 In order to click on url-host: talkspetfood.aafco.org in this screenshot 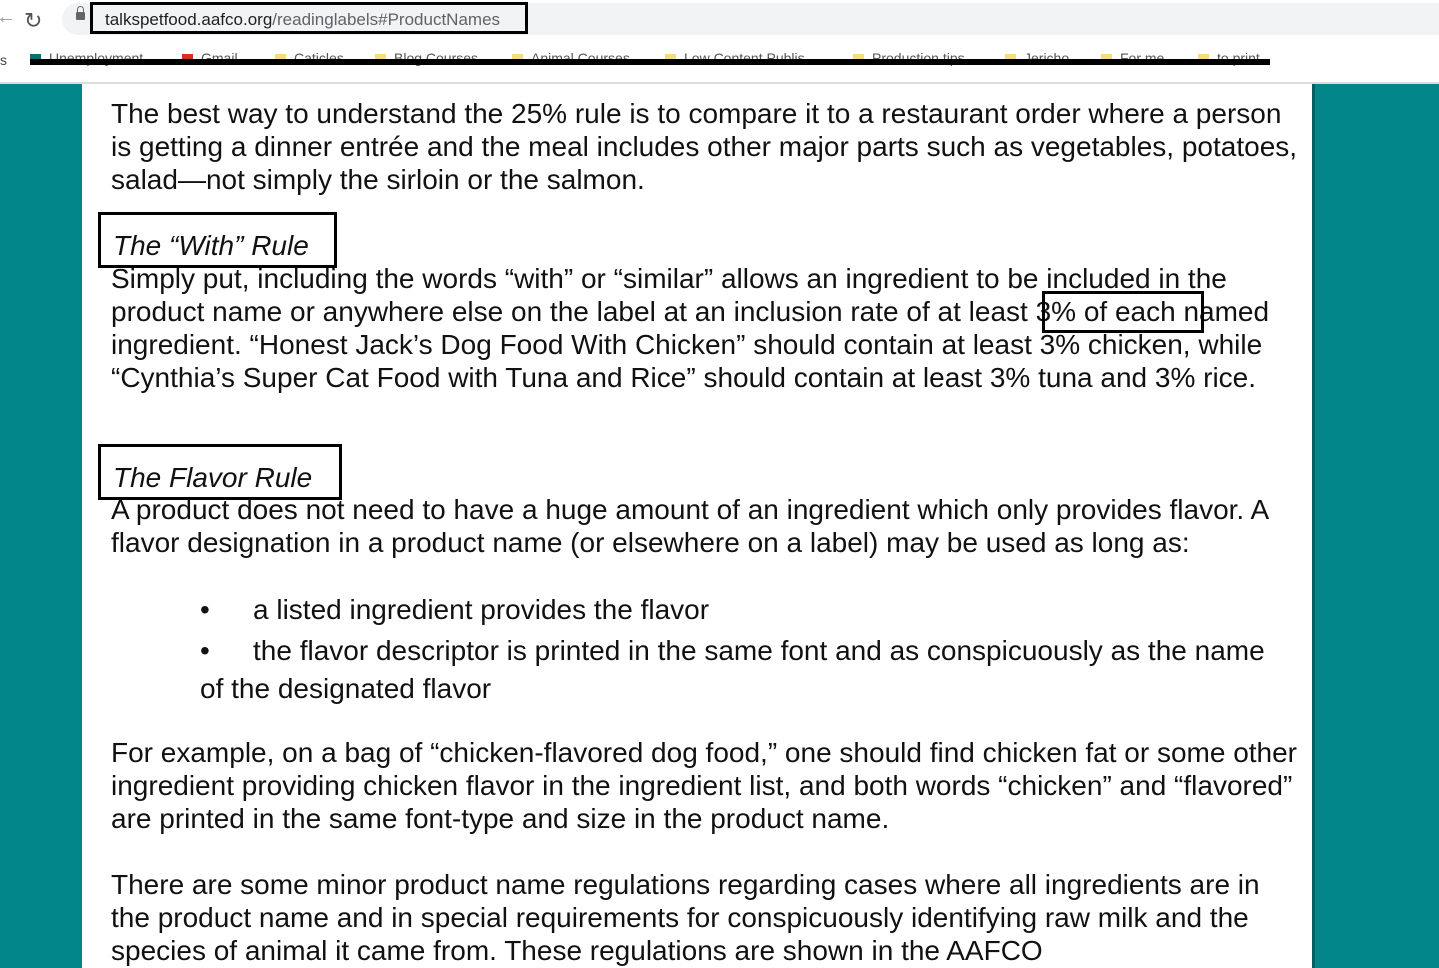, I will do `click(189, 19)`.